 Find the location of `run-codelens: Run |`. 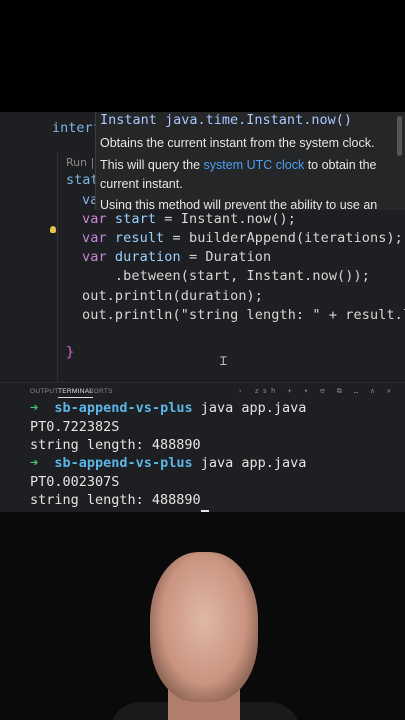

run-codelens: Run | is located at coordinates (80, 162).